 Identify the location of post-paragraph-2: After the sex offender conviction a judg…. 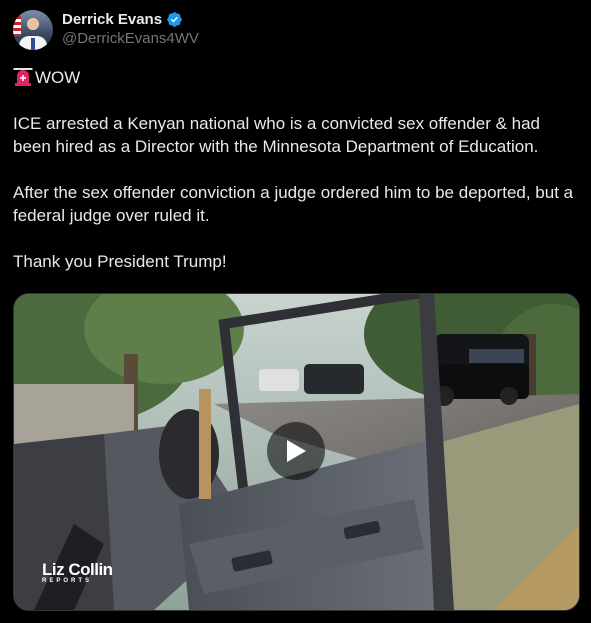
(293, 204).